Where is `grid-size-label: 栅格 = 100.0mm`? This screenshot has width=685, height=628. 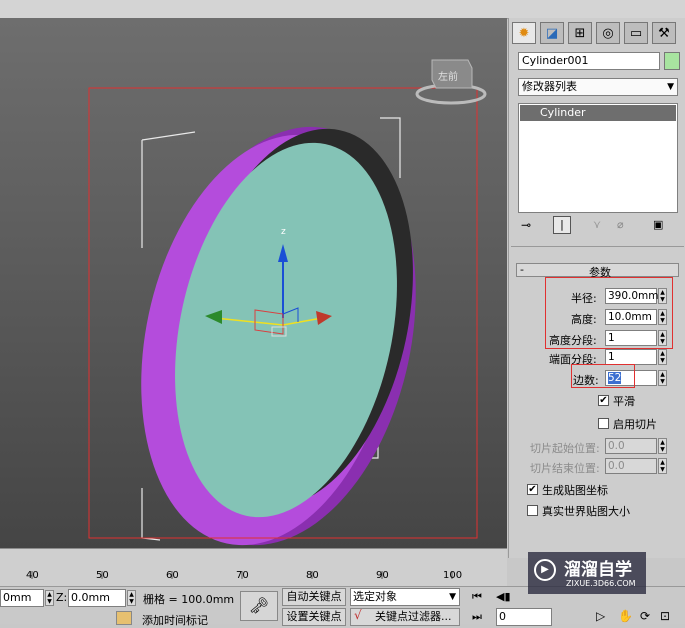 grid-size-label: 栅格 = 100.0mm is located at coordinates (189, 599).